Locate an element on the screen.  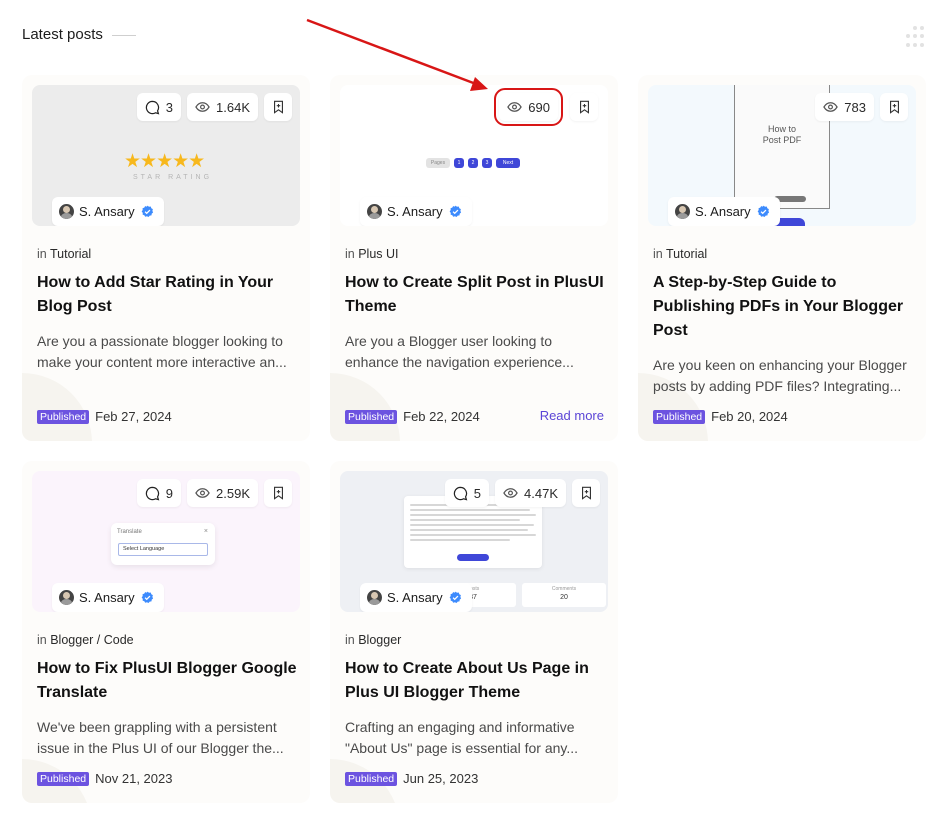
category-link: Blogger is located at coordinates (379, 640).